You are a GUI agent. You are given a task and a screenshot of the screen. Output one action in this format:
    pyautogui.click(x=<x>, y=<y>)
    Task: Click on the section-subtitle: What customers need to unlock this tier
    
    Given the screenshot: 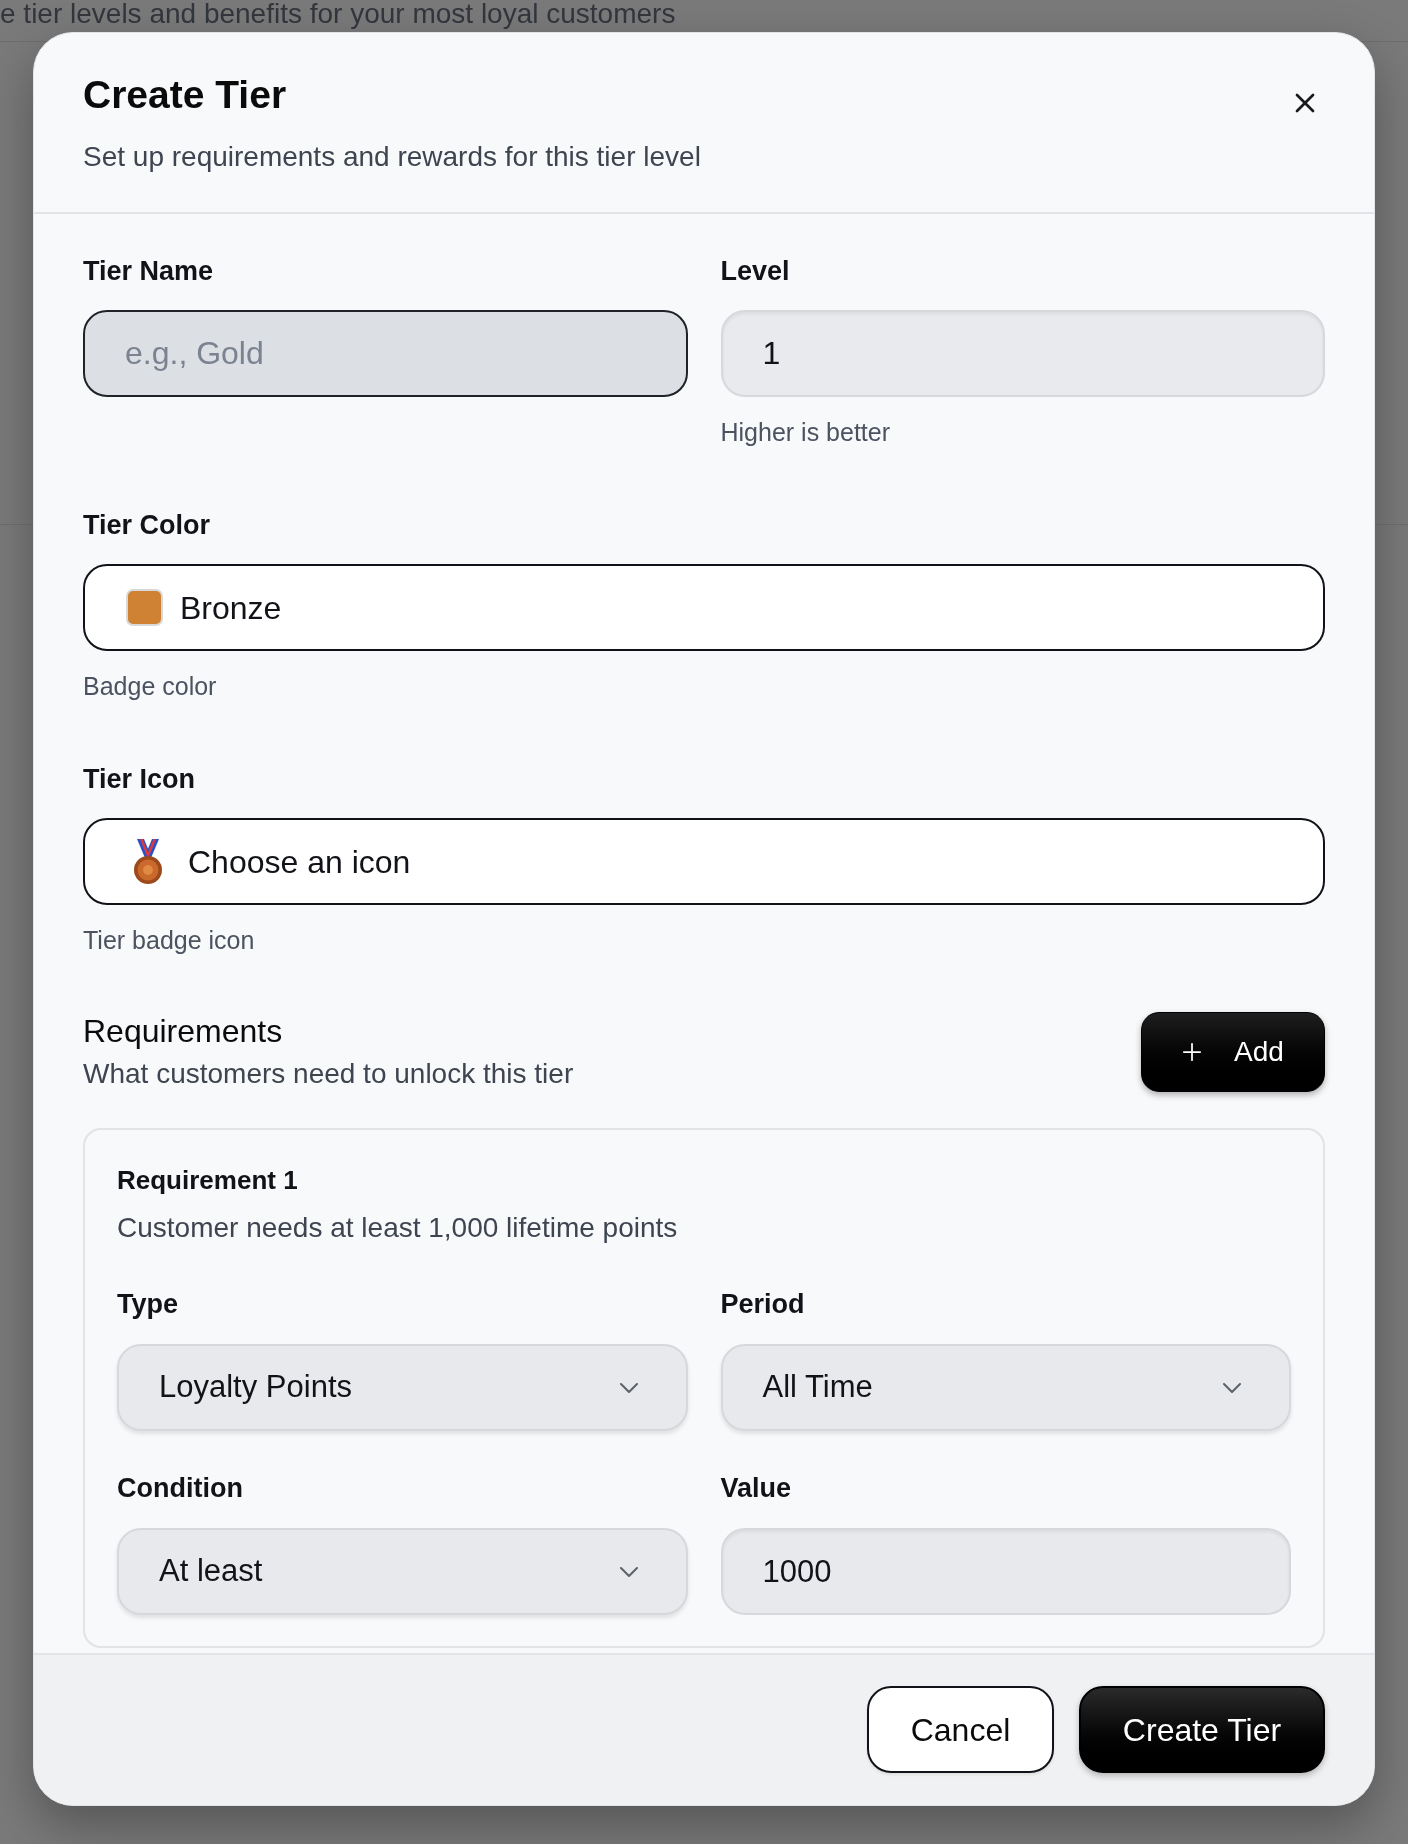 What is the action you would take?
    pyautogui.click(x=328, y=1074)
    